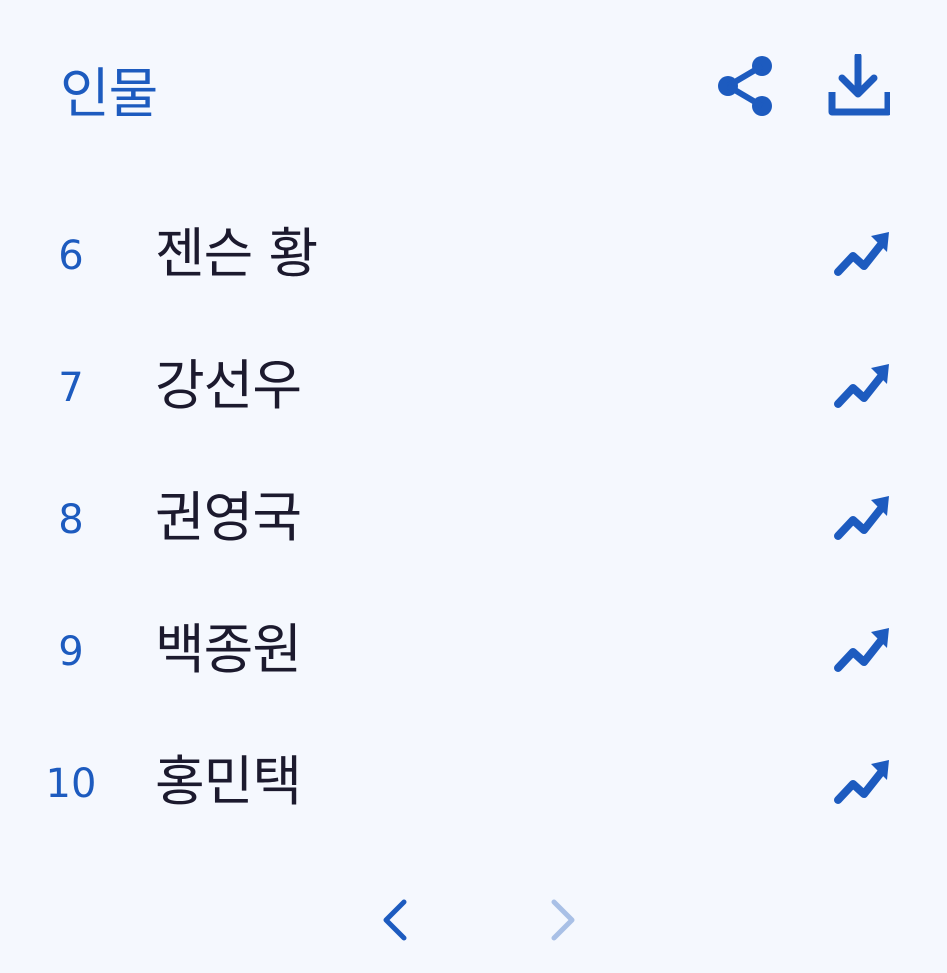 Image resolution: width=947 pixels, height=973 pixels. I want to click on person-name: 젠슨 황, so click(236, 254).